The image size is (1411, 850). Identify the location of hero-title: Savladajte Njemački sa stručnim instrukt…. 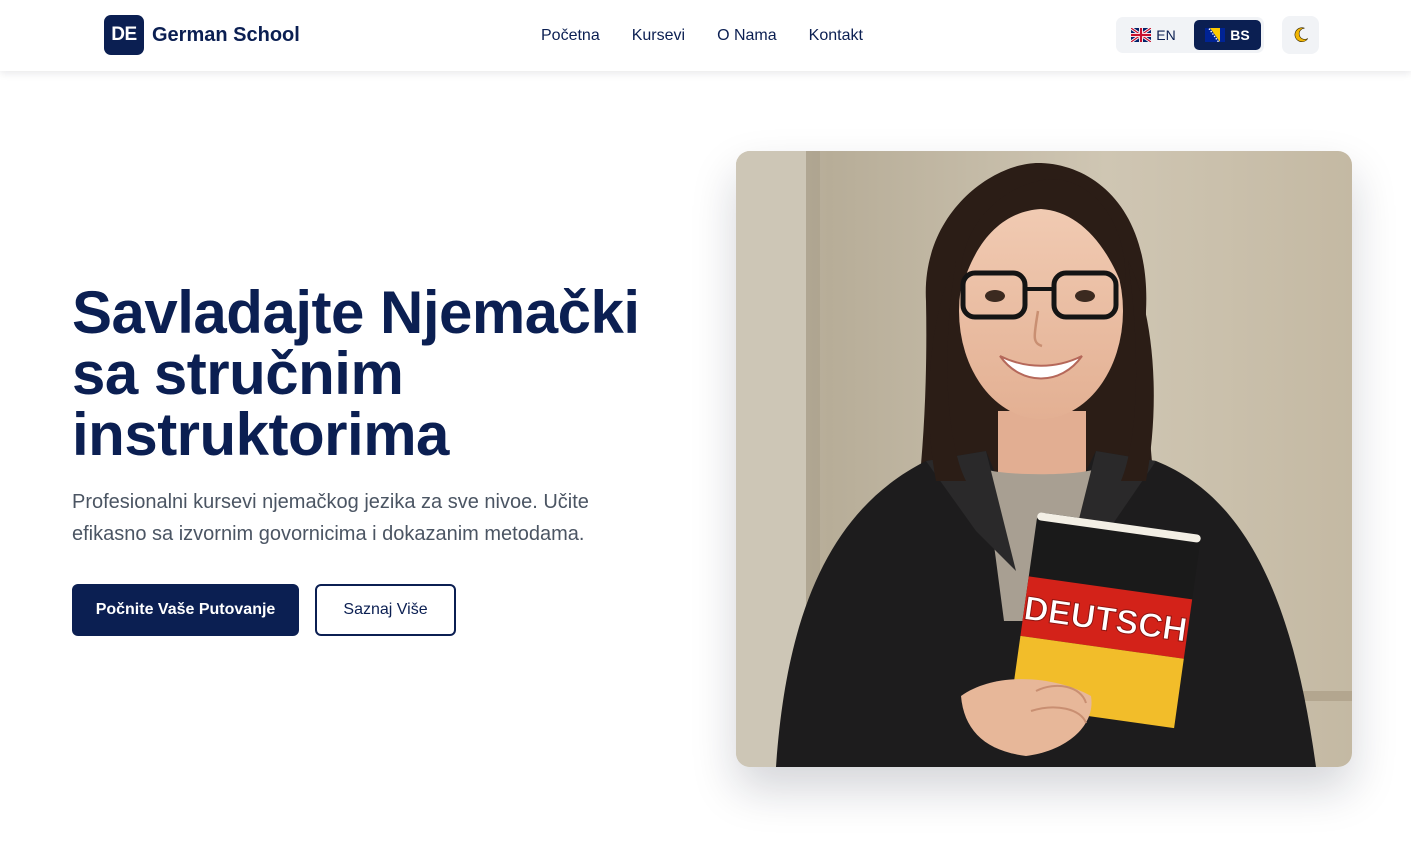
(356, 373).